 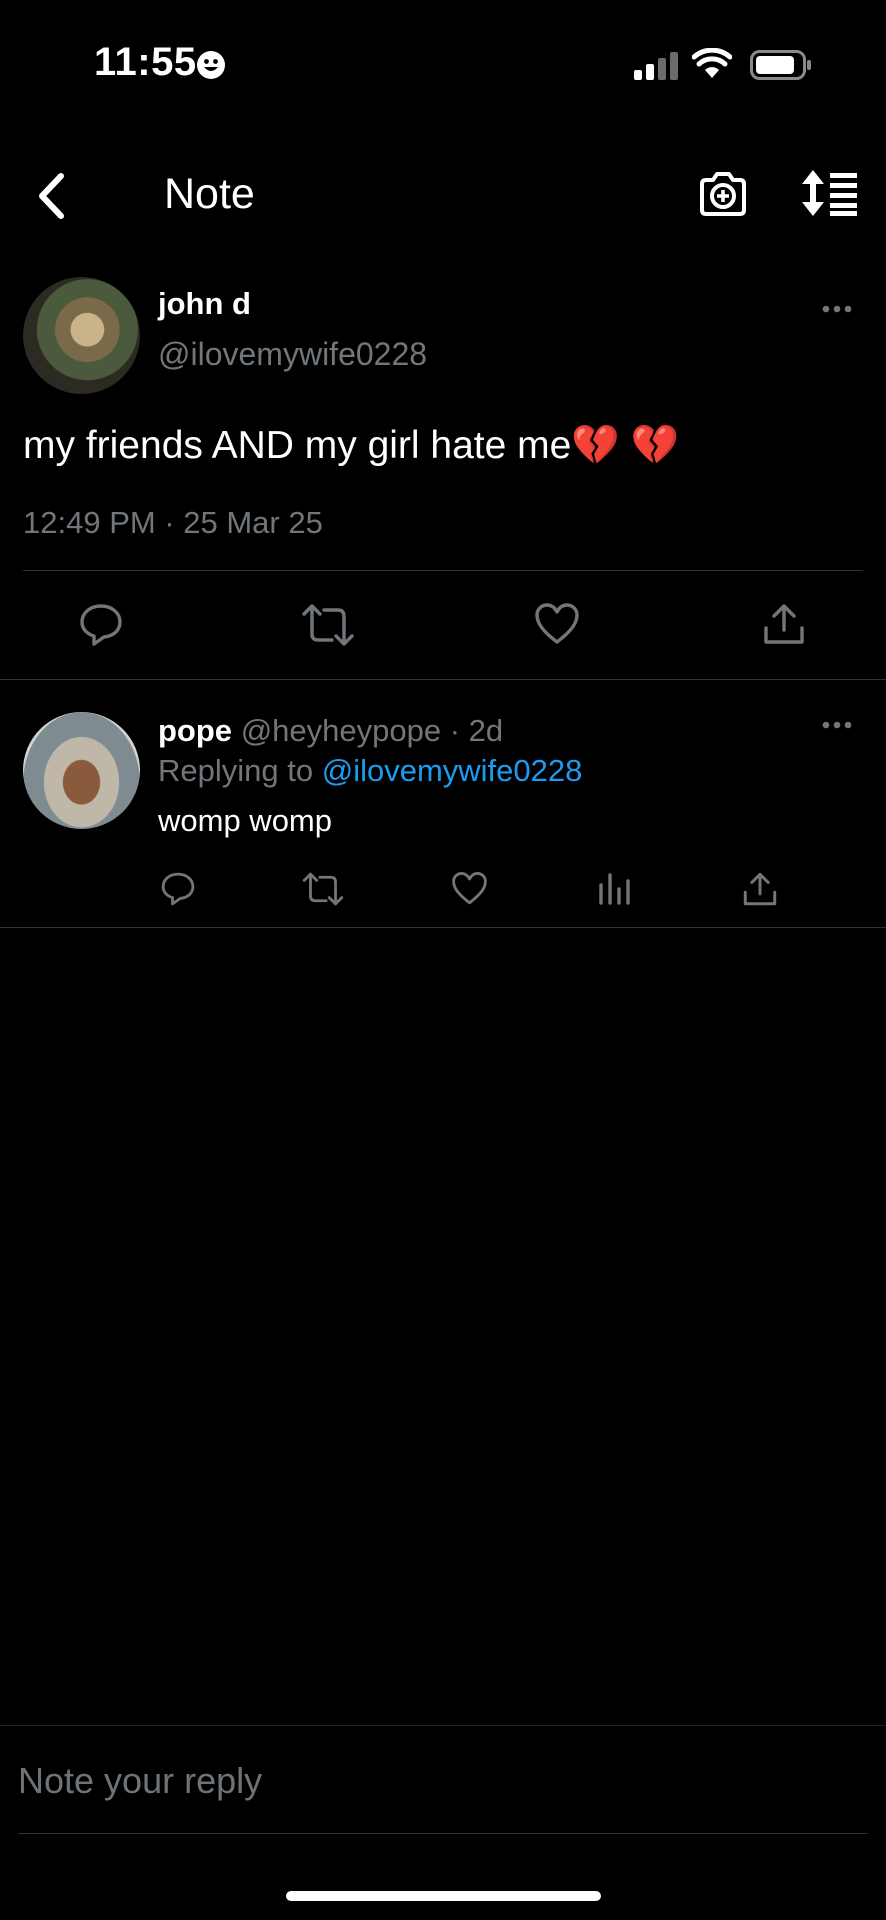 I want to click on views-button, so click(x=615, y=888).